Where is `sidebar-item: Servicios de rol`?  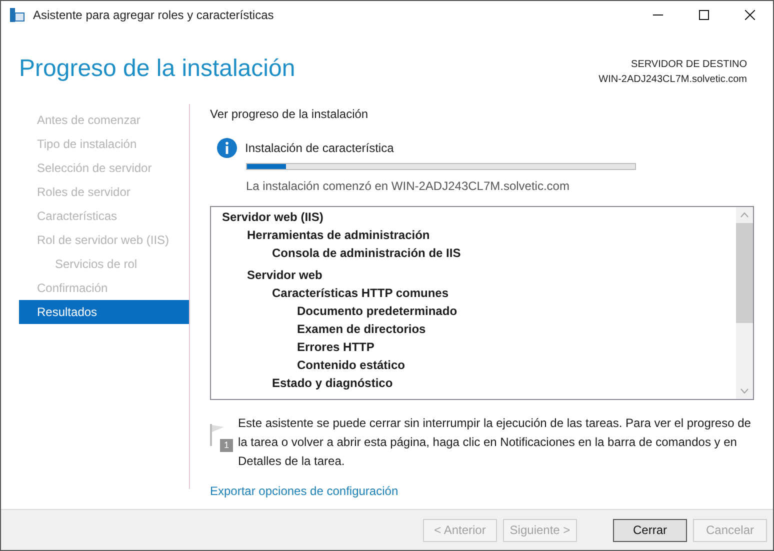
sidebar-item: Servicios de rol is located at coordinates (104, 264).